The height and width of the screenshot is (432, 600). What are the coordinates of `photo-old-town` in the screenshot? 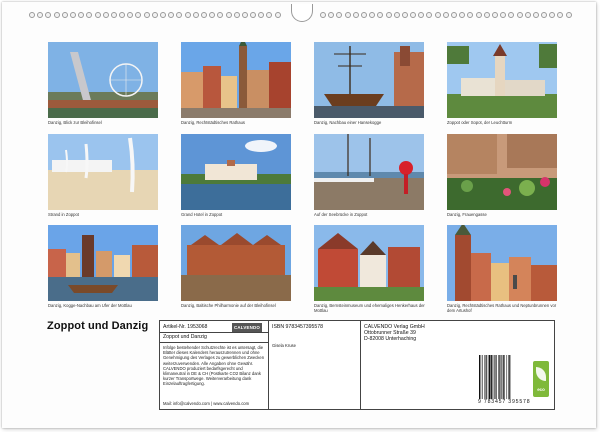 It's located at (236, 80).